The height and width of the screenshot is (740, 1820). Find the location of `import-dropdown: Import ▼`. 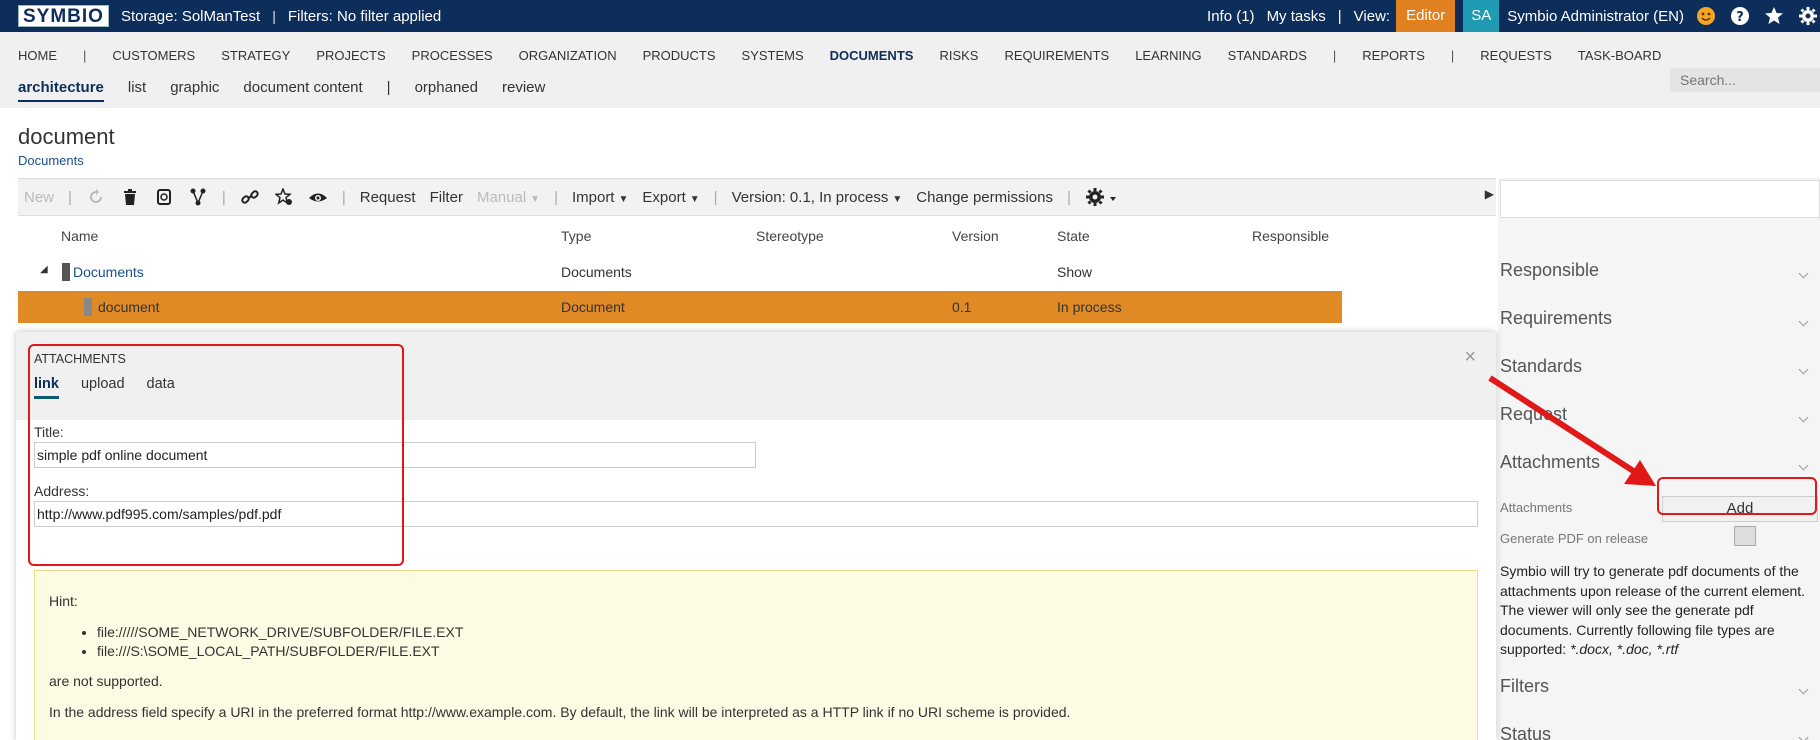

import-dropdown: Import ▼ is located at coordinates (600, 197).